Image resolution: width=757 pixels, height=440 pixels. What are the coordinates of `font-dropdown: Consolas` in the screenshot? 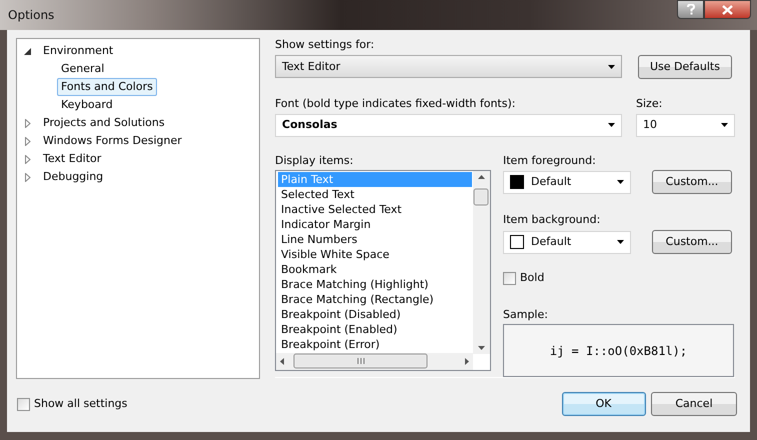 It's located at (448, 125).